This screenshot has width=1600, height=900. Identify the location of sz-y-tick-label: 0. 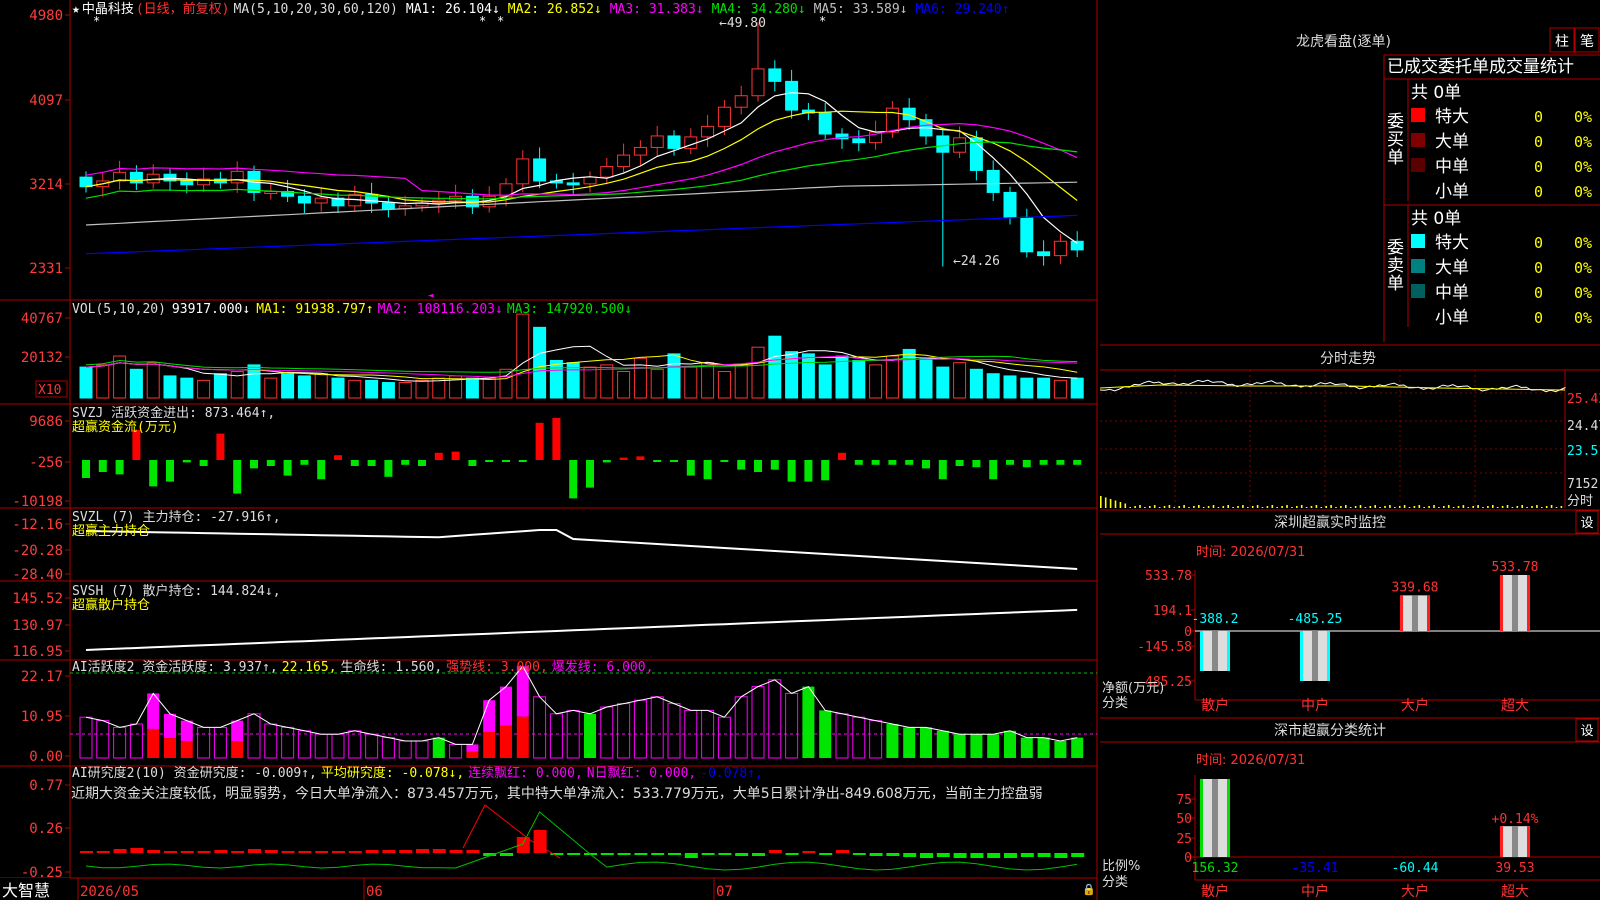
(1188, 632).